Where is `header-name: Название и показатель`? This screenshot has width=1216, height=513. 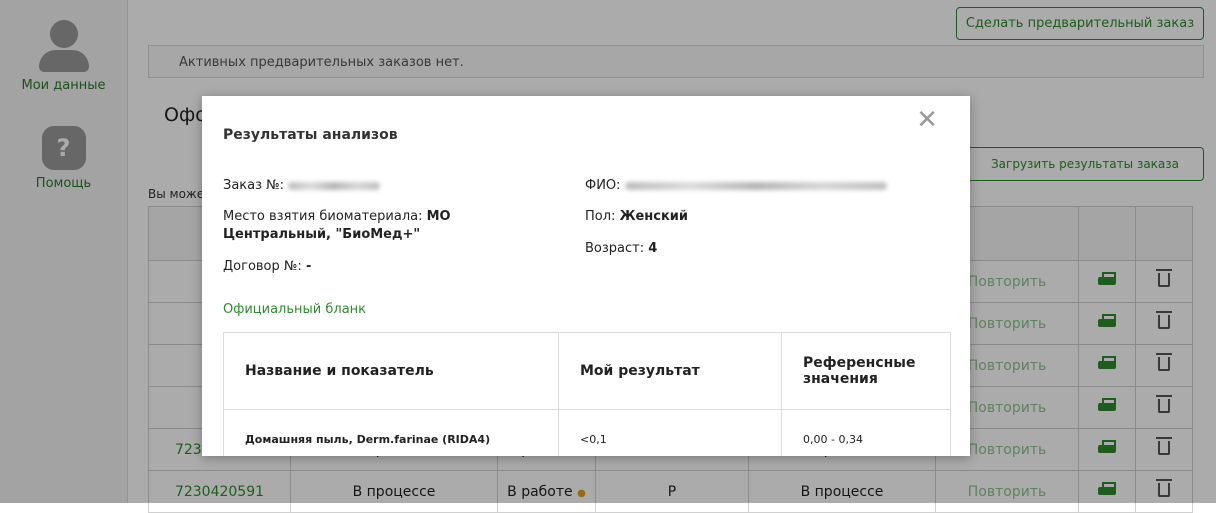
header-name: Название и показатель is located at coordinates (391, 371).